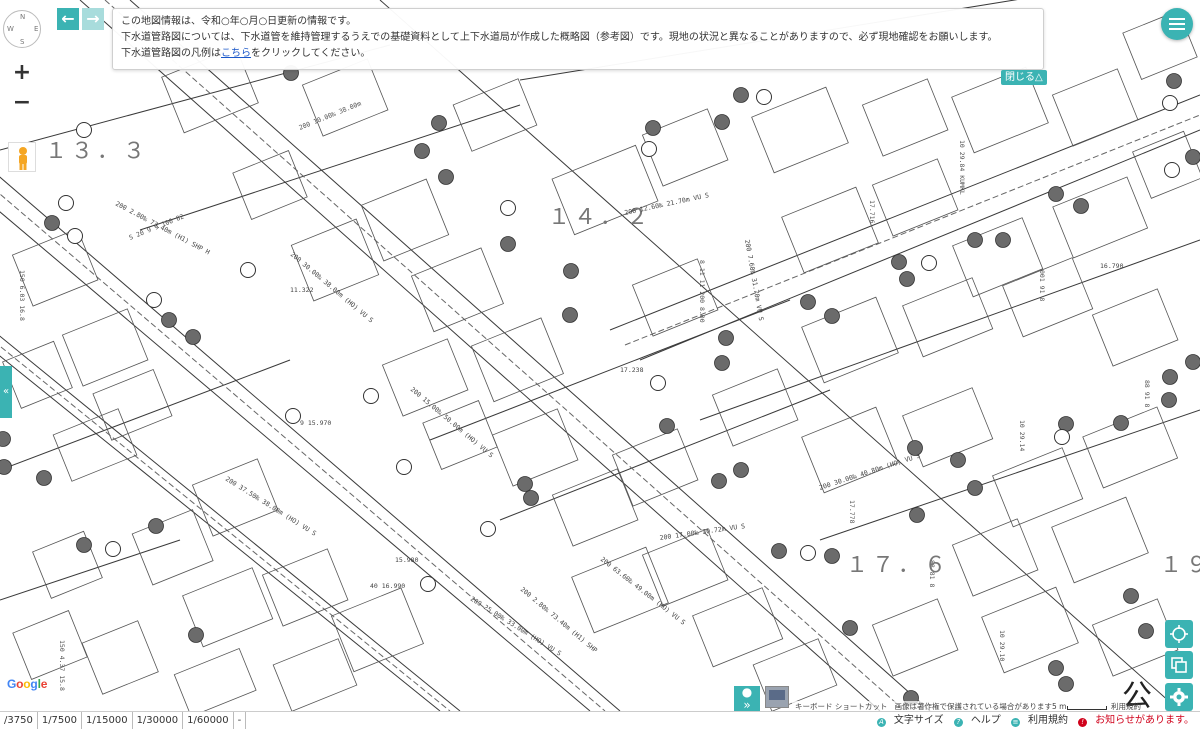  Describe the element at coordinates (841, 706) in the screenshot. I see `keyboard-shortcut-link: キーボード ショートカット` at that location.